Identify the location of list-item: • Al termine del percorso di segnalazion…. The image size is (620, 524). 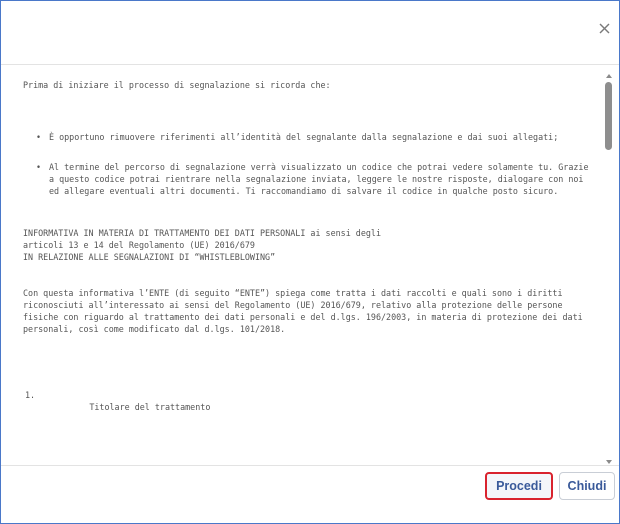
(307, 179).